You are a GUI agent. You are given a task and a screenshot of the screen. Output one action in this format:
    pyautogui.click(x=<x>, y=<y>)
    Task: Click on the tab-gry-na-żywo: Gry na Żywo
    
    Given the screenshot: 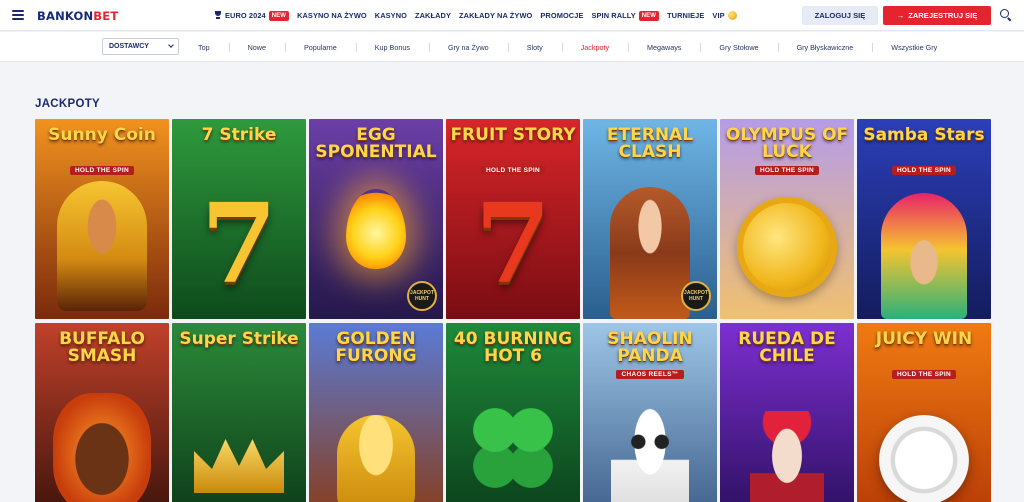 What is the action you would take?
    pyautogui.click(x=468, y=47)
    